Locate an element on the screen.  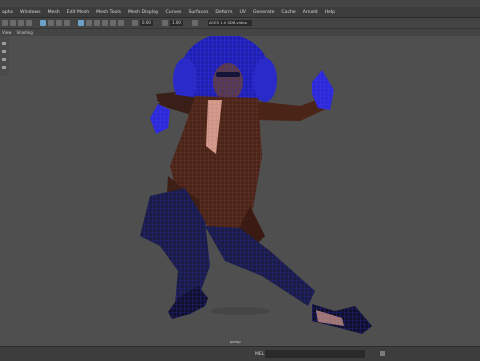
lock-camera-icon is located at coordinates (13, 23).